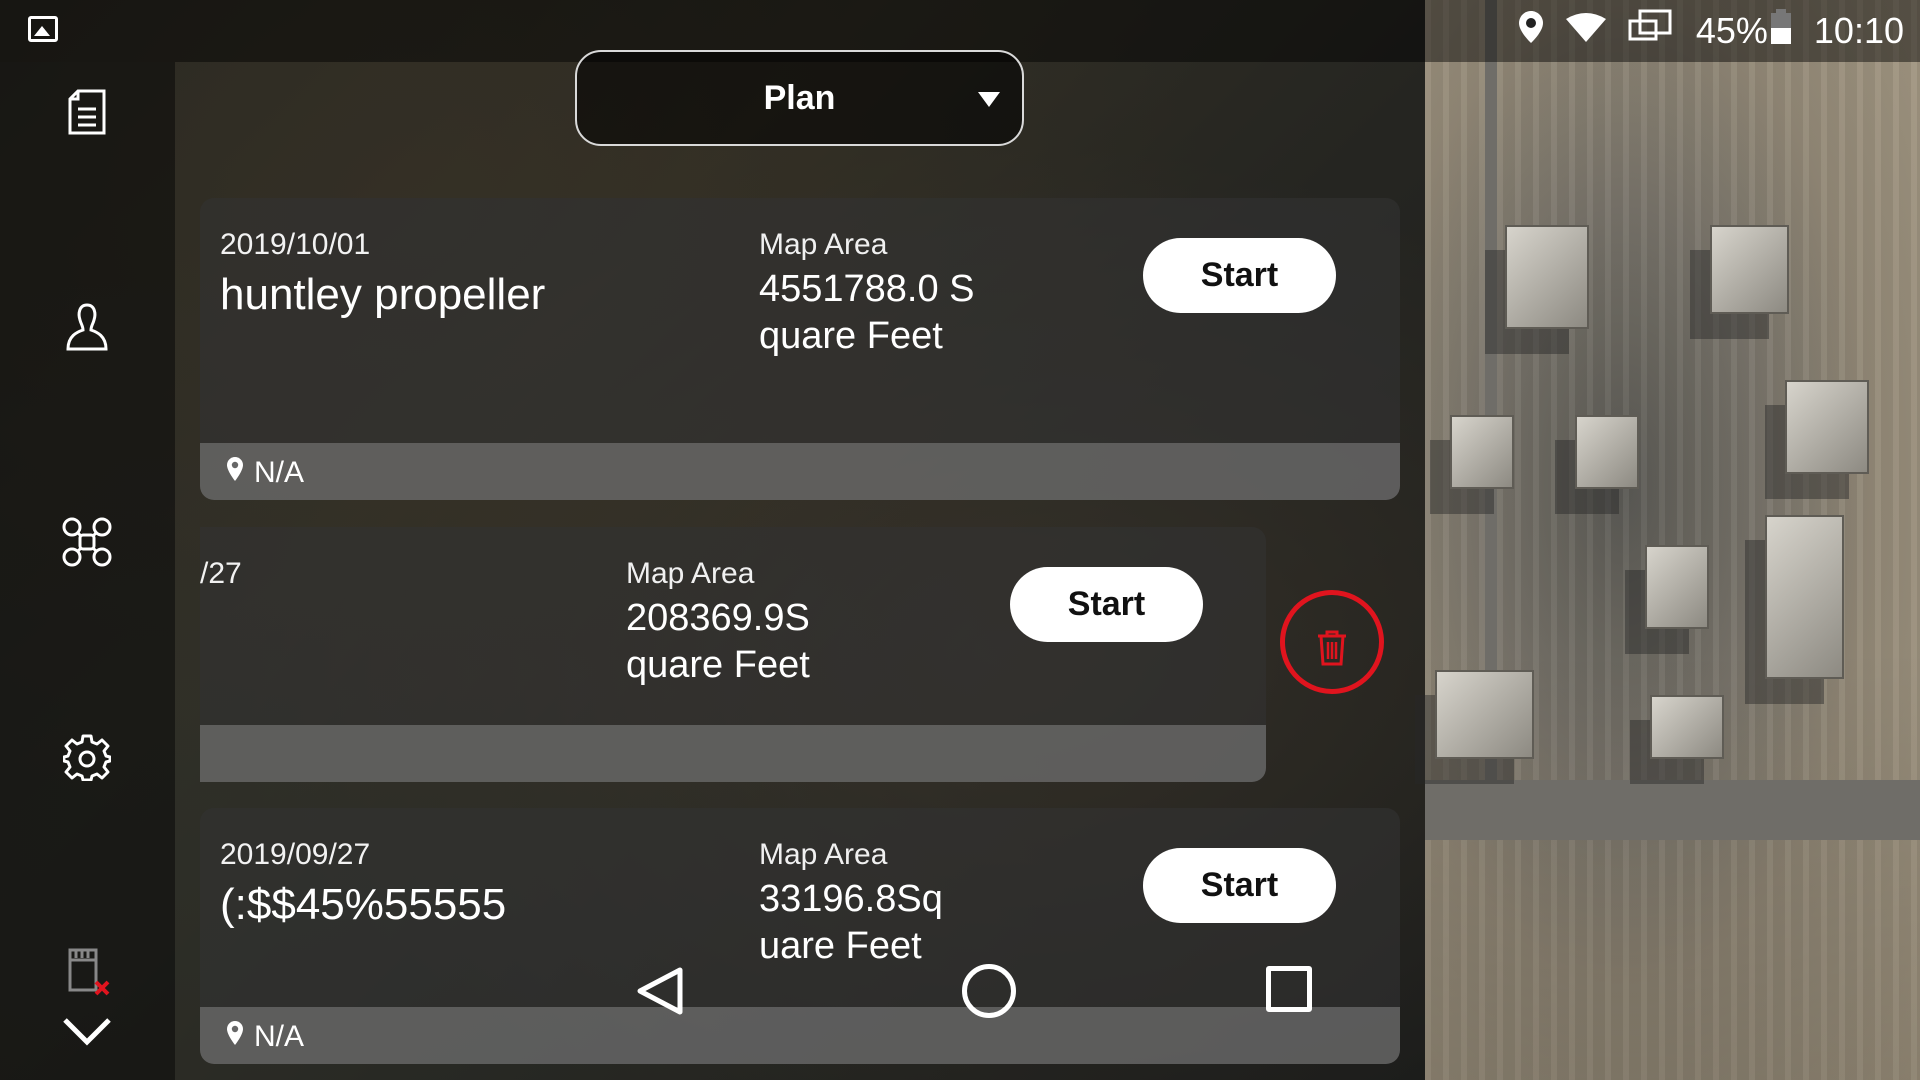  I want to click on screen-cast-icon, so click(1651, 31).